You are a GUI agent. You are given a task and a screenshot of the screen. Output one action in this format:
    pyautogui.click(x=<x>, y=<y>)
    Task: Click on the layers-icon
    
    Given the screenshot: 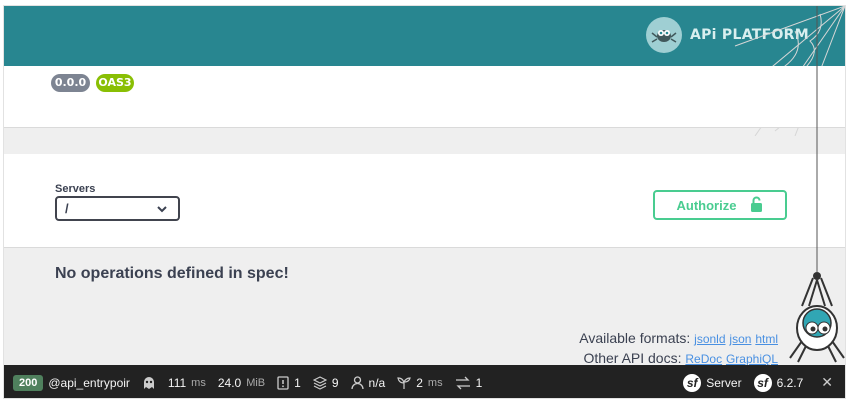 What is the action you would take?
    pyautogui.click(x=319, y=382)
    